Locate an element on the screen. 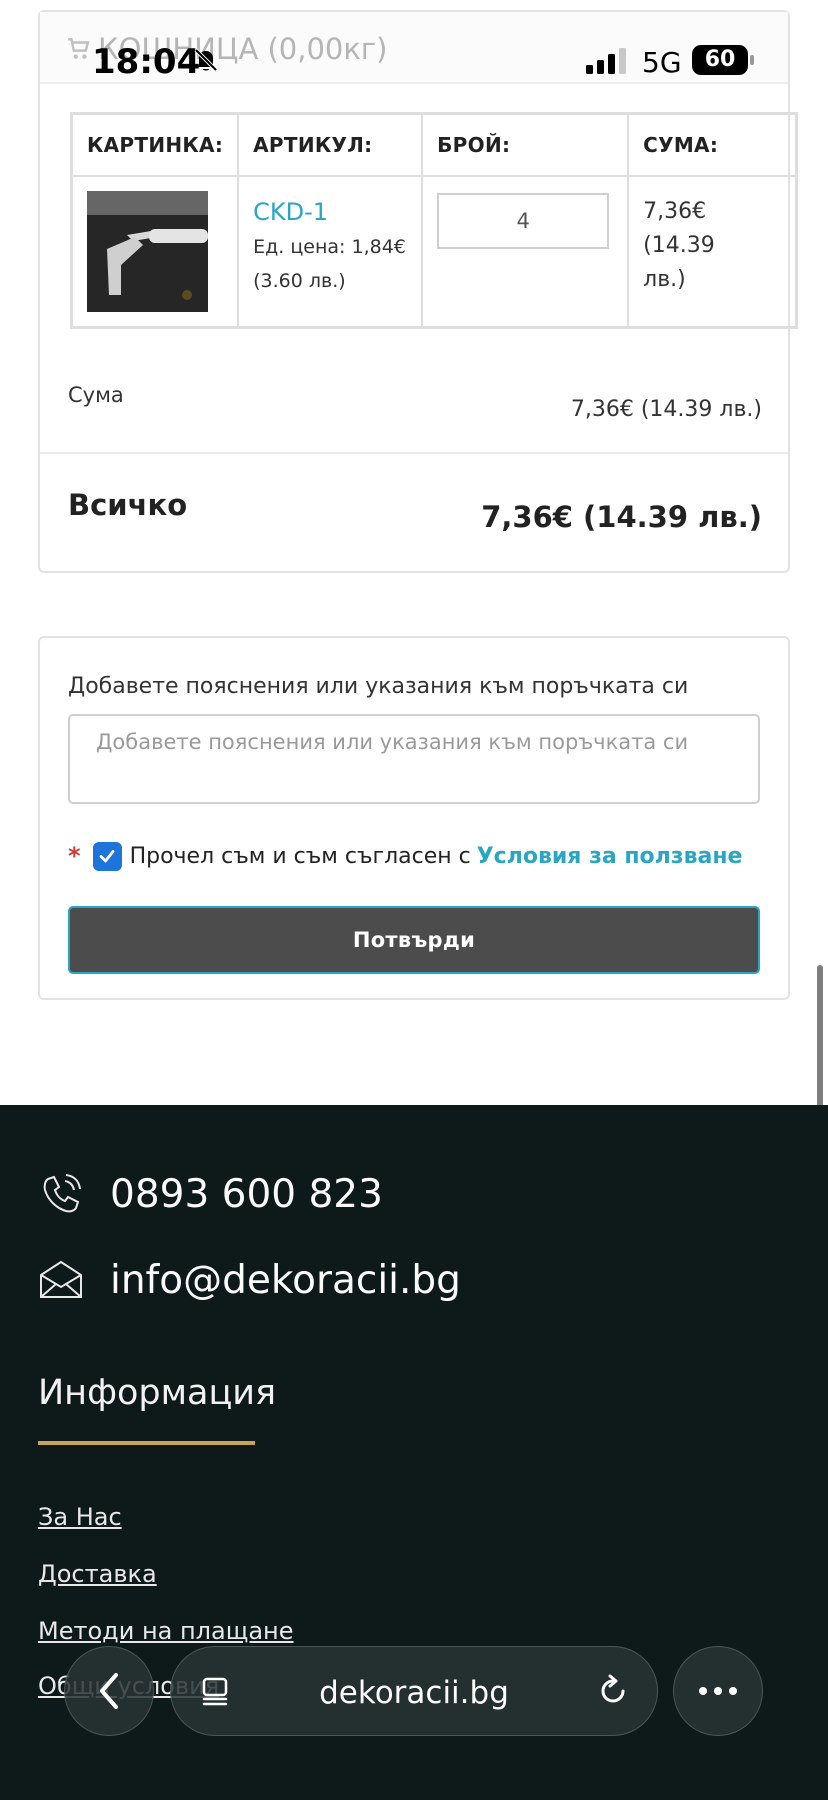 The height and width of the screenshot is (1800, 828). row-total-eur: 7,36€ is located at coordinates (675, 211).